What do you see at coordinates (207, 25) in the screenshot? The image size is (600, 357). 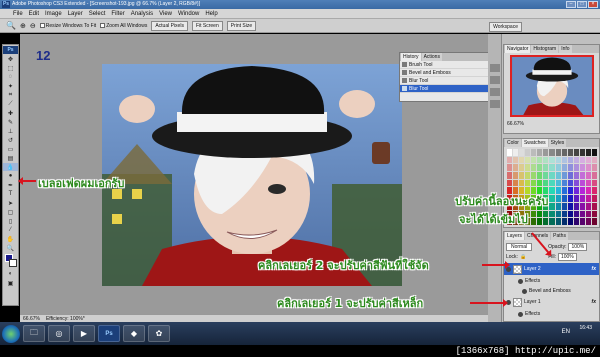 I see `fit-screen-button: Fit Screen` at bounding box center [207, 25].